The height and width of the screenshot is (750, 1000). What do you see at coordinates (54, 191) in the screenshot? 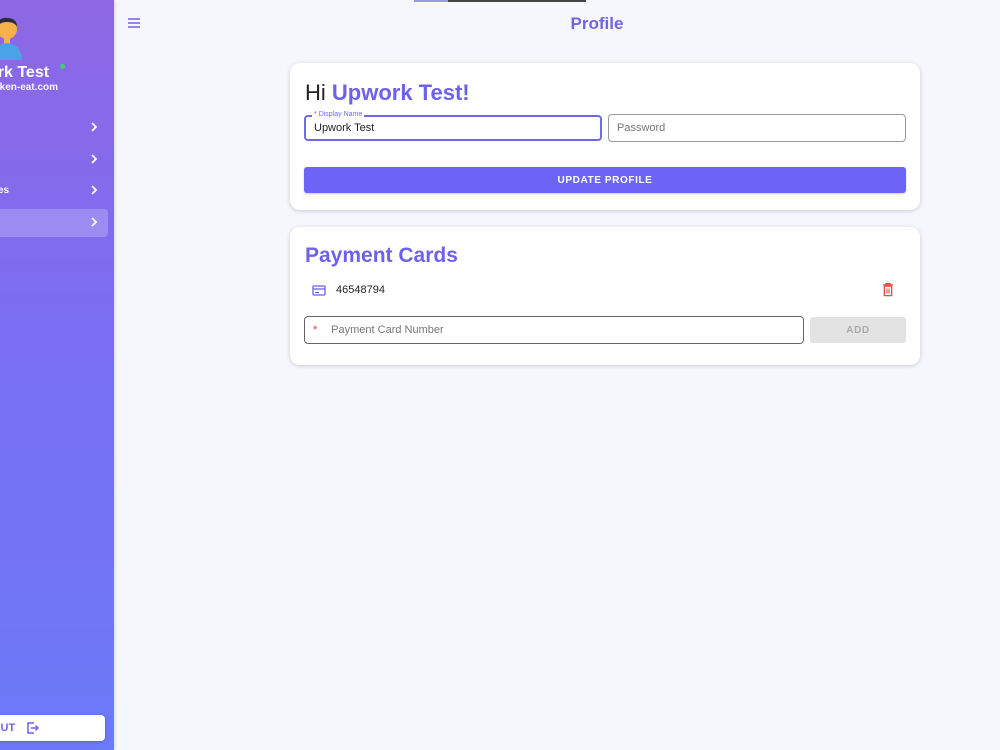
I see `sidebar-item-3: es` at bounding box center [54, 191].